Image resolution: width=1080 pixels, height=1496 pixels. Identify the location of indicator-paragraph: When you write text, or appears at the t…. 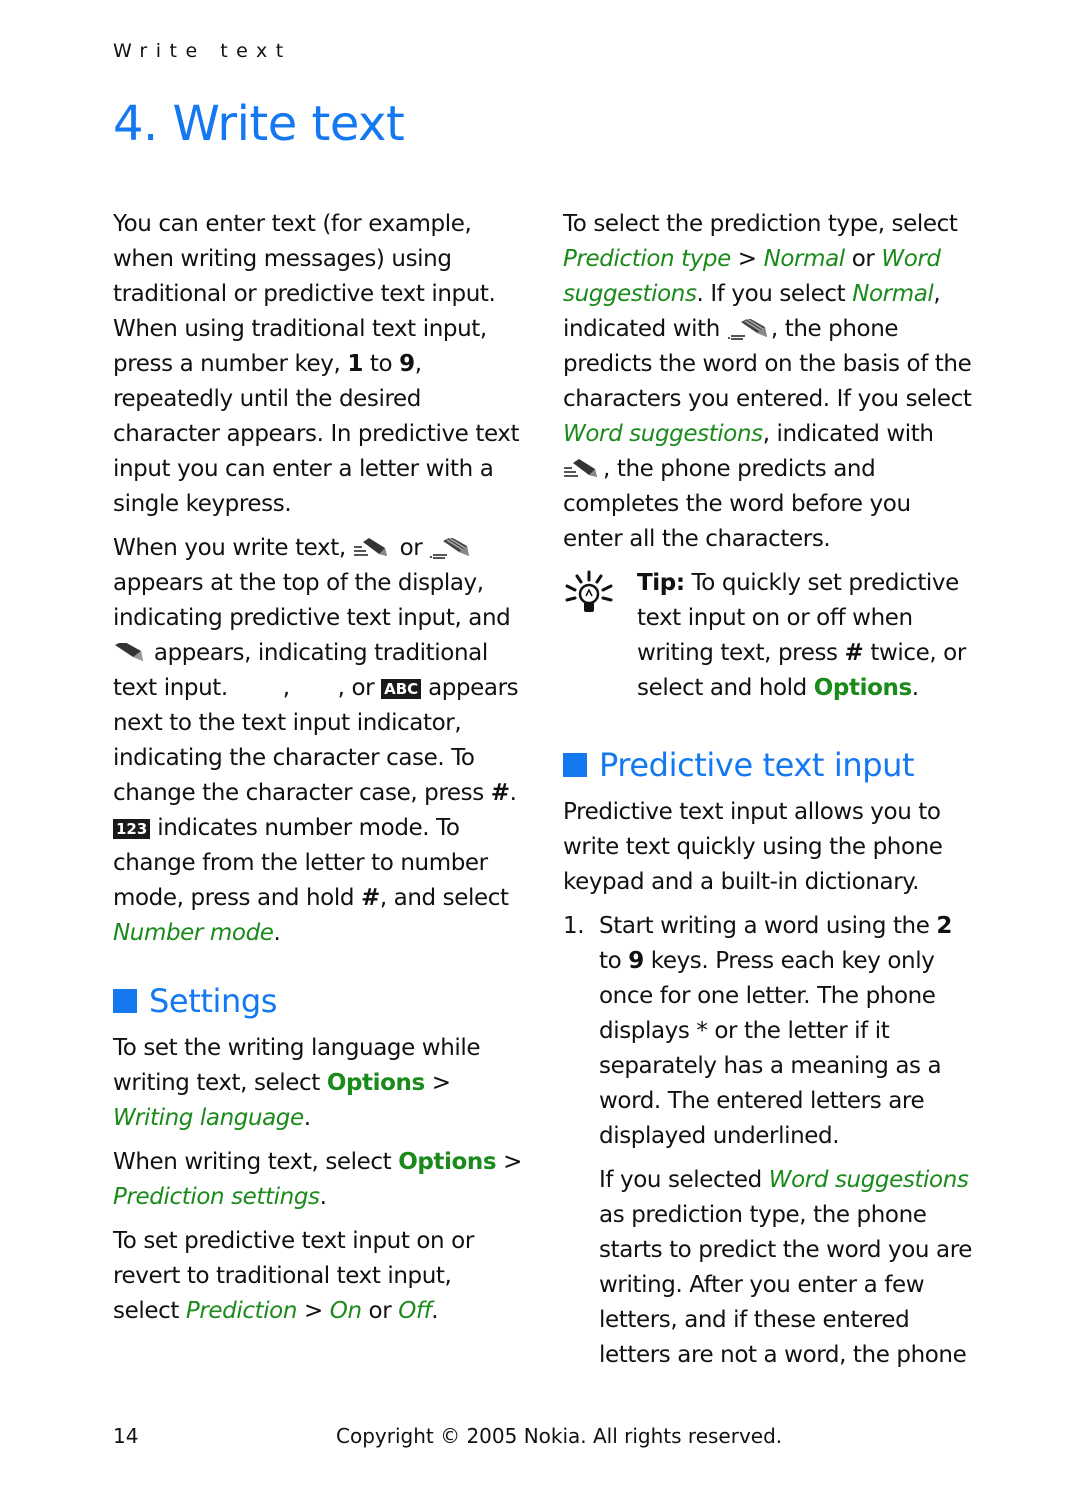
(316, 740).